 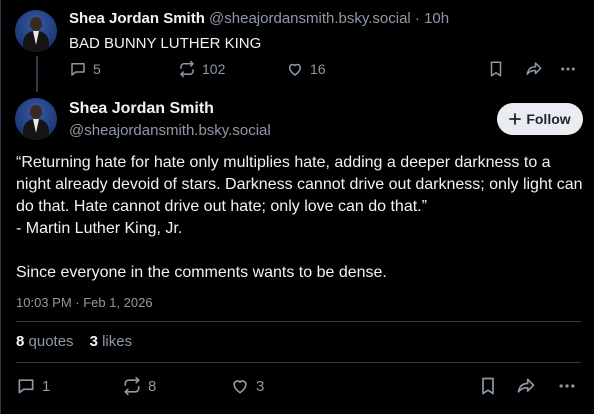 I want to click on quotes-stat: 8 quotes, so click(x=45, y=341).